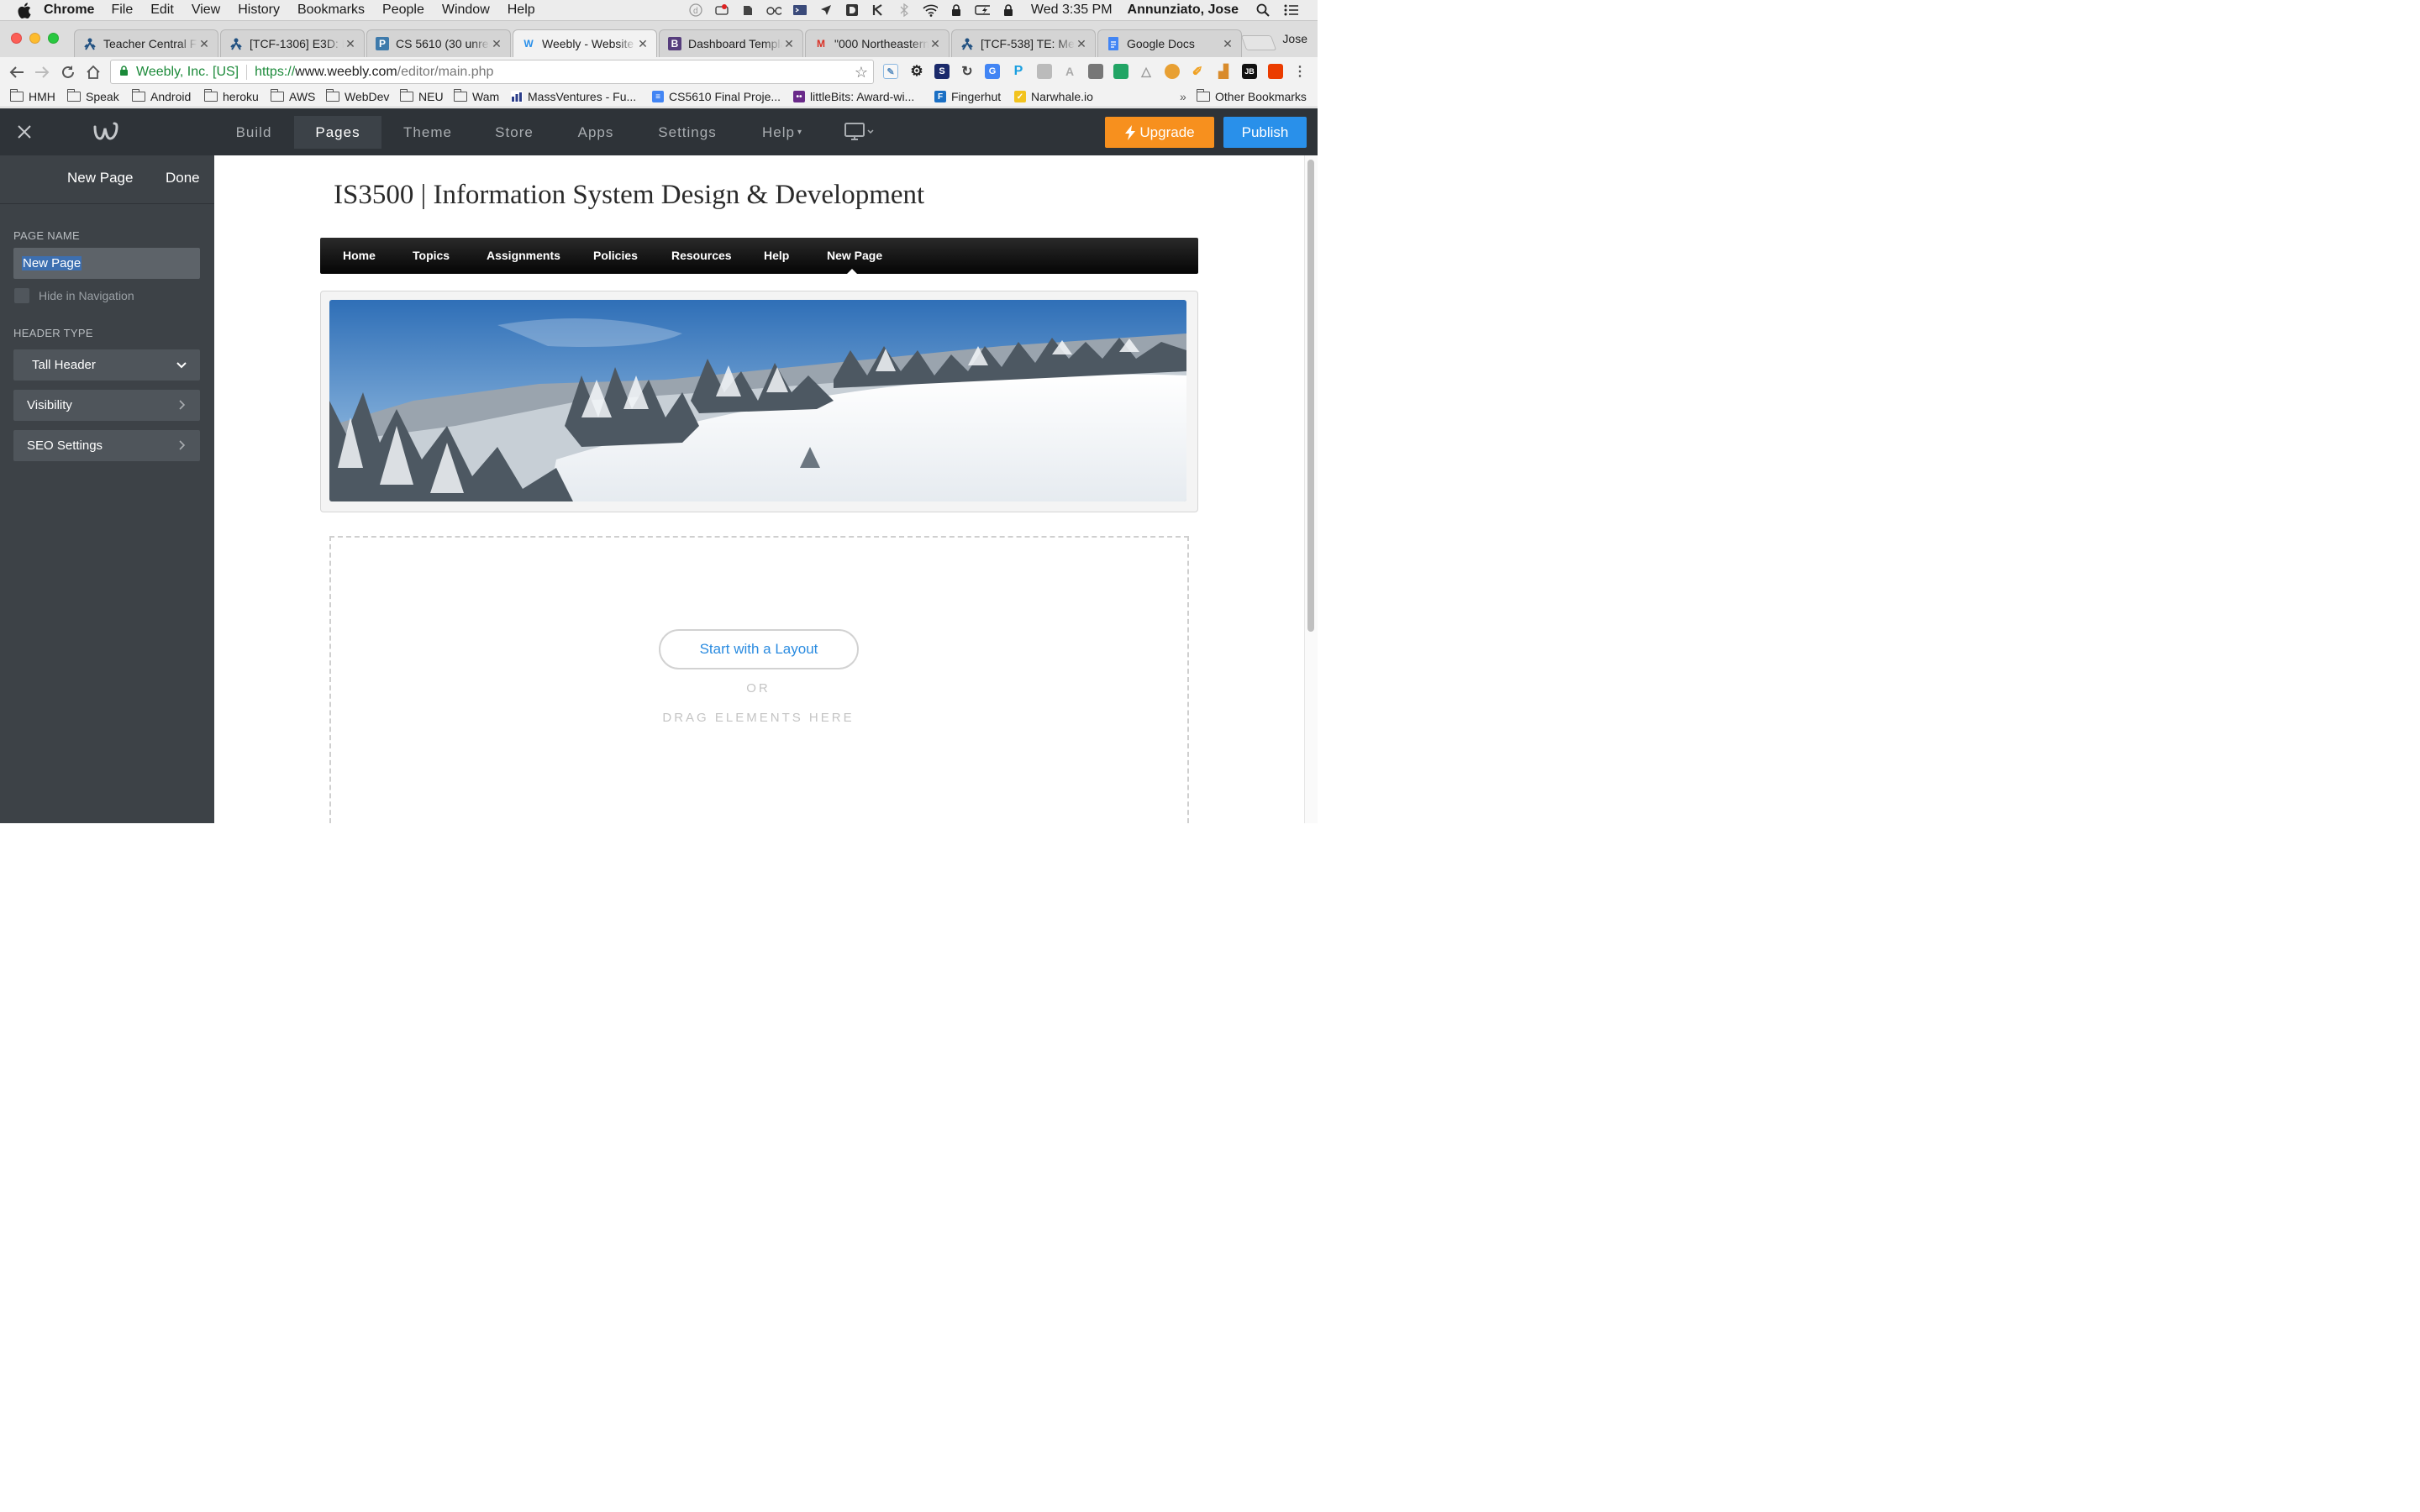  I want to click on bookmark-star-icon: ☆, so click(862, 72).